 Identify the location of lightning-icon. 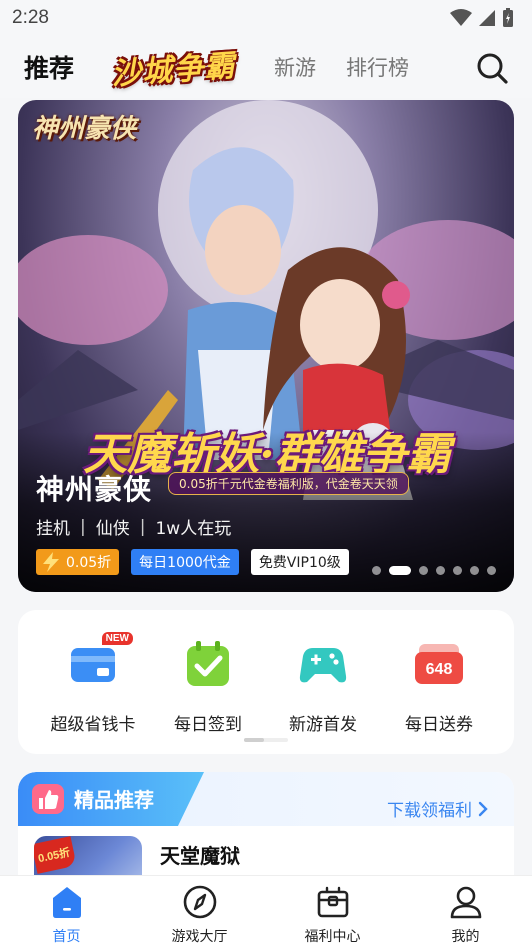
(51, 562).